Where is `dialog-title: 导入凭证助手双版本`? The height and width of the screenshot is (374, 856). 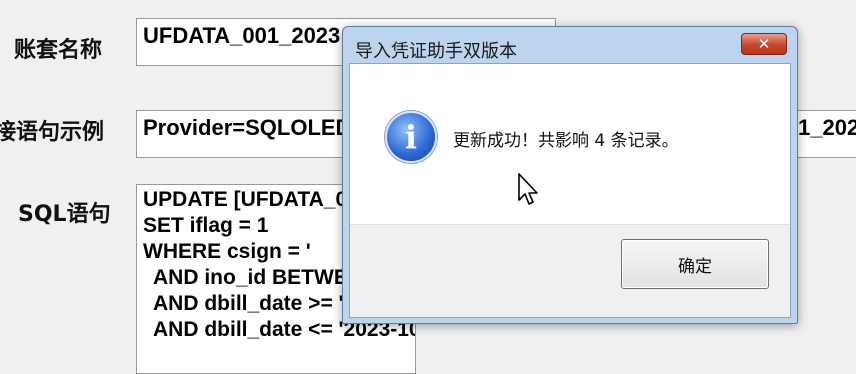
dialog-title: 导入凭证助手双版本 is located at coordinates (436, 51).